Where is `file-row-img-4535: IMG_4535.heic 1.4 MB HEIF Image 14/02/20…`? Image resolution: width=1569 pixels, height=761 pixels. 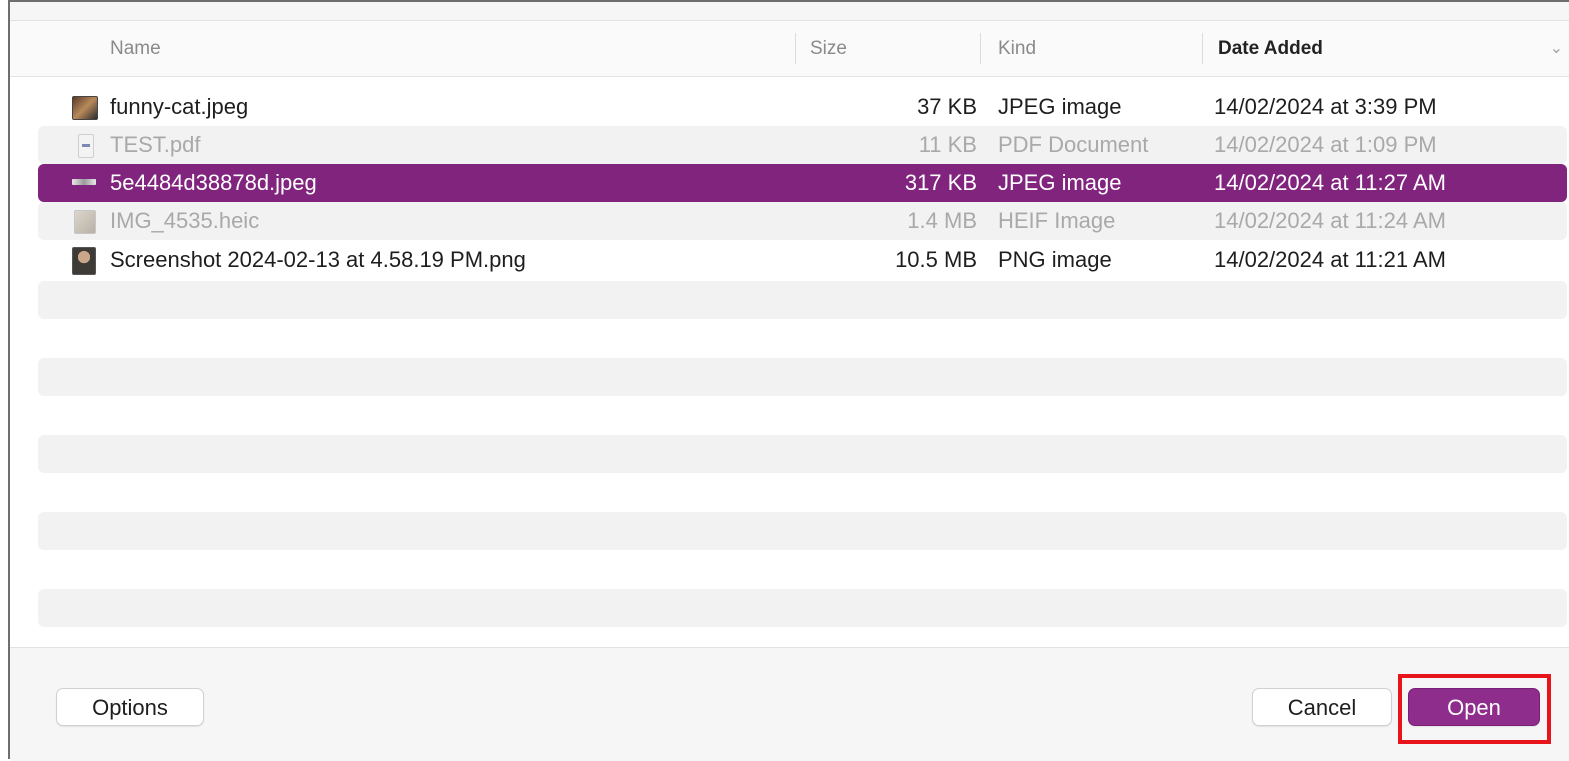 file-row-img-4535: IMG_4535.heic 1.4 MB HEIF Image 14/02/20… is located at coordinates (802, 221).